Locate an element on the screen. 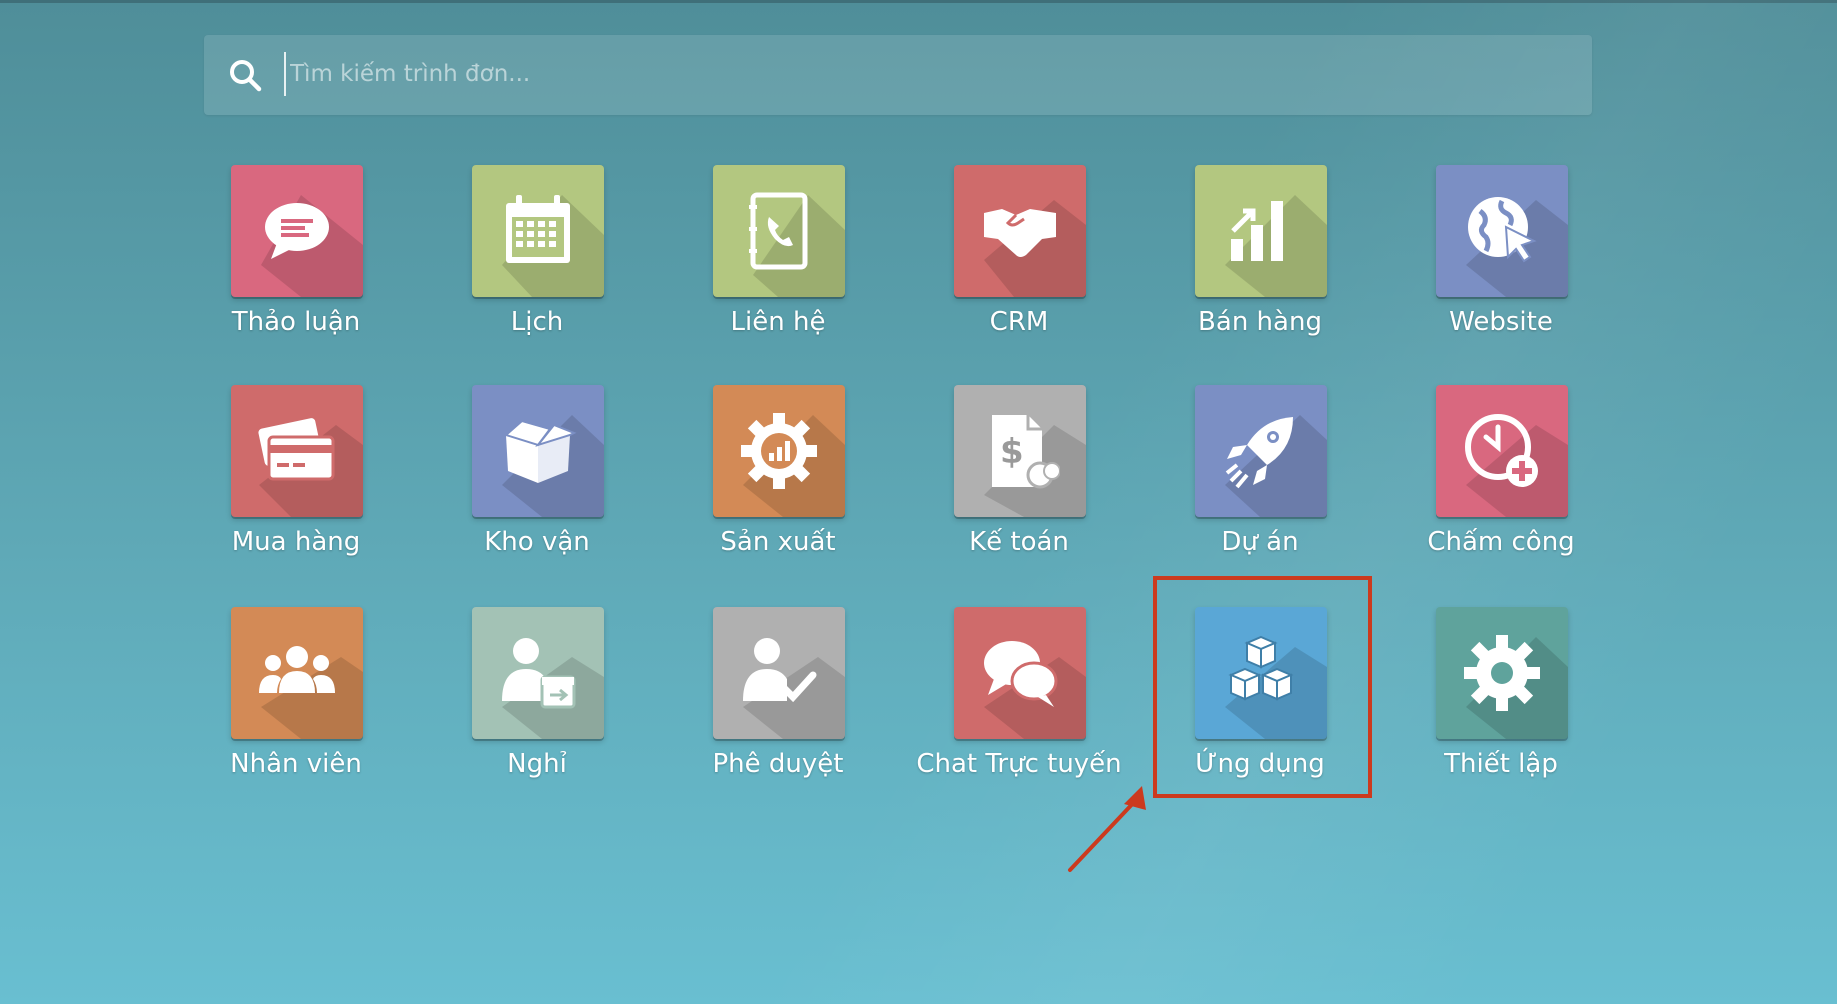 This screenshot has width=1837, height=1004. app-label: Liên hệ is located at coordinates (778, 322).